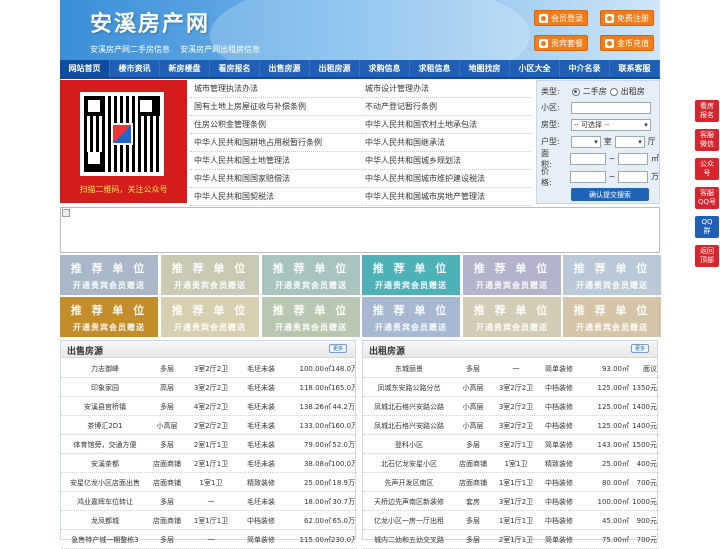 This screenshot has width=720, height=549. Describe the element at coordinates (707, 256) in the screenshot. I see `back-to-top-side-button: 返回 顶部` at that location.